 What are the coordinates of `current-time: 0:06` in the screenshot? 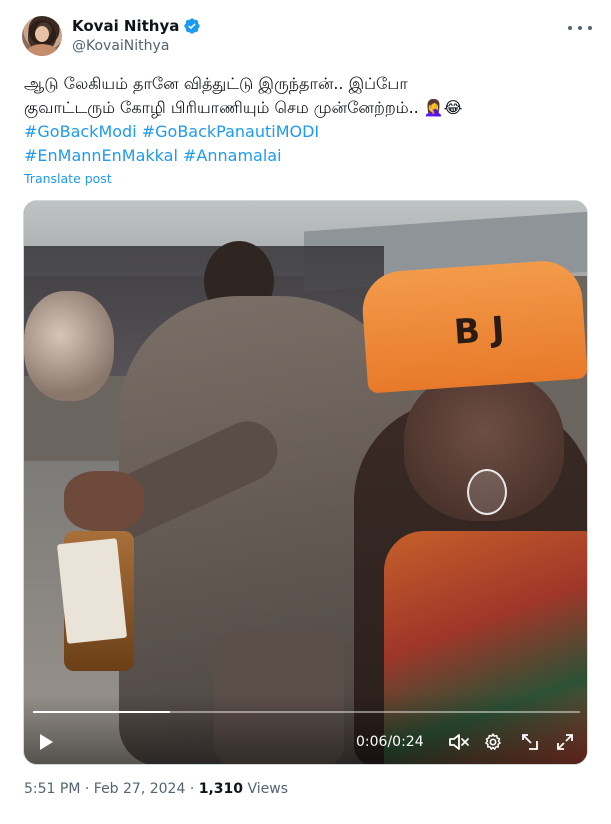 It's located at (372, 742).